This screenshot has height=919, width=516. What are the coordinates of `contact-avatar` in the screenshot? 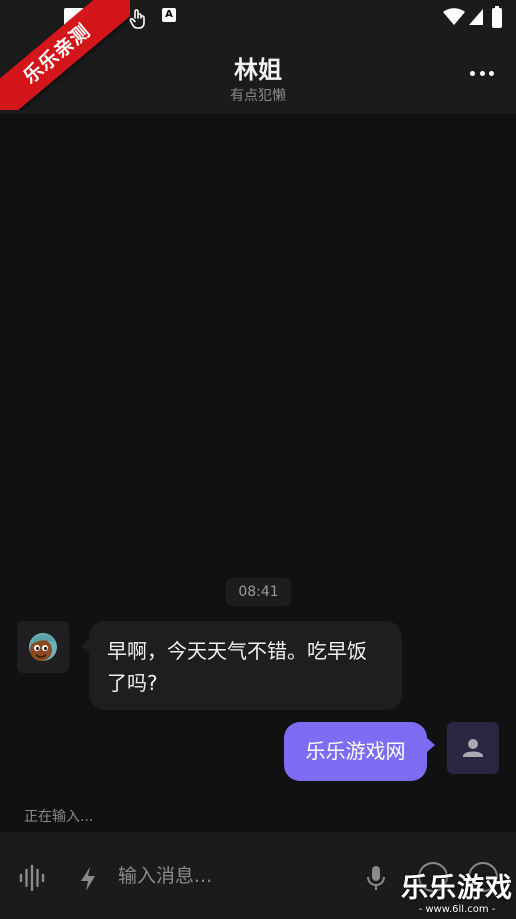 It's located at (43, 647).